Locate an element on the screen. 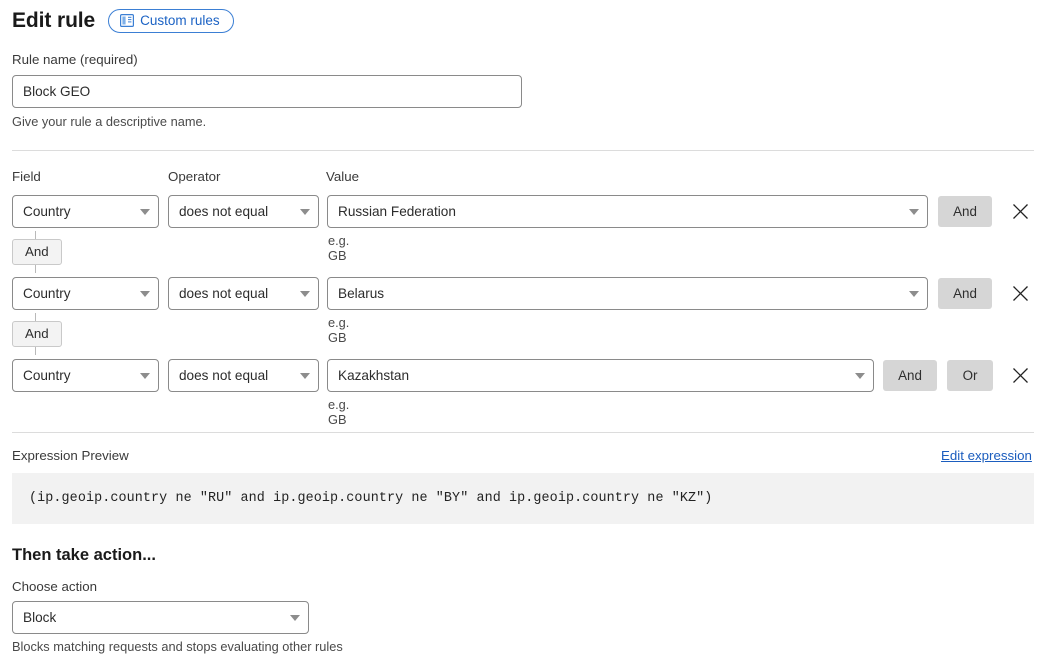  page-title: Edit rule is located at coordinates (54, 20).